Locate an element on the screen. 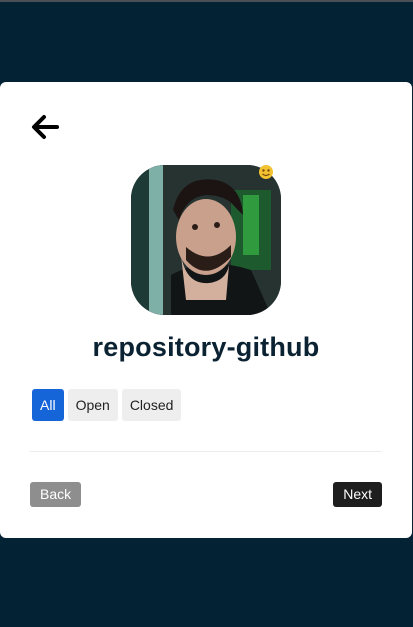 Image resolution: width=413 pixels, height=627 pixels. back-button: Back is located at coordinates (56, 494).